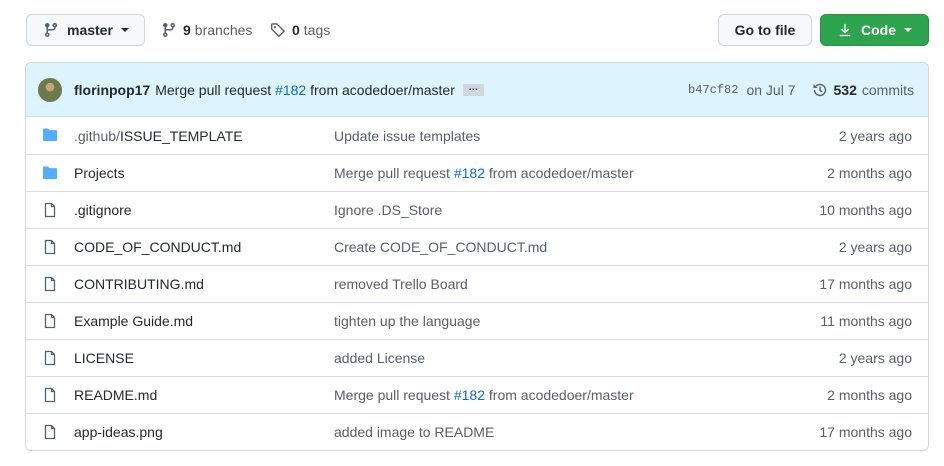  What do you see at coordinates (713, 90) in the screenshot?
I see `commit-sha-link: b47cf82` at bounding box center [713, 90].